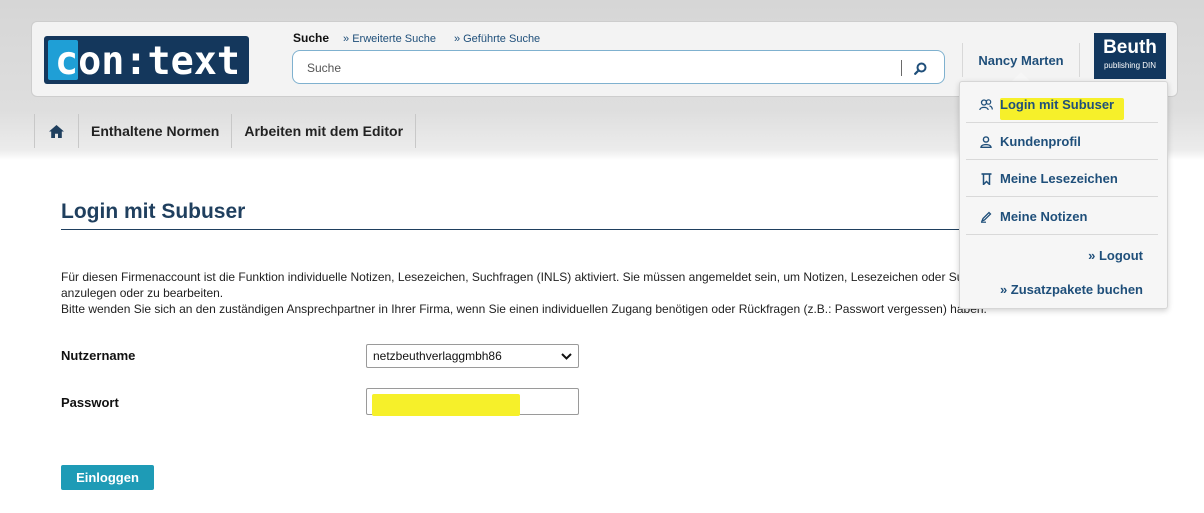  What do you see at coordinates (1040, 141) in the screenshot?
I see `menu-item-label: Kundenprofil` at bounding box center [1040, 141].